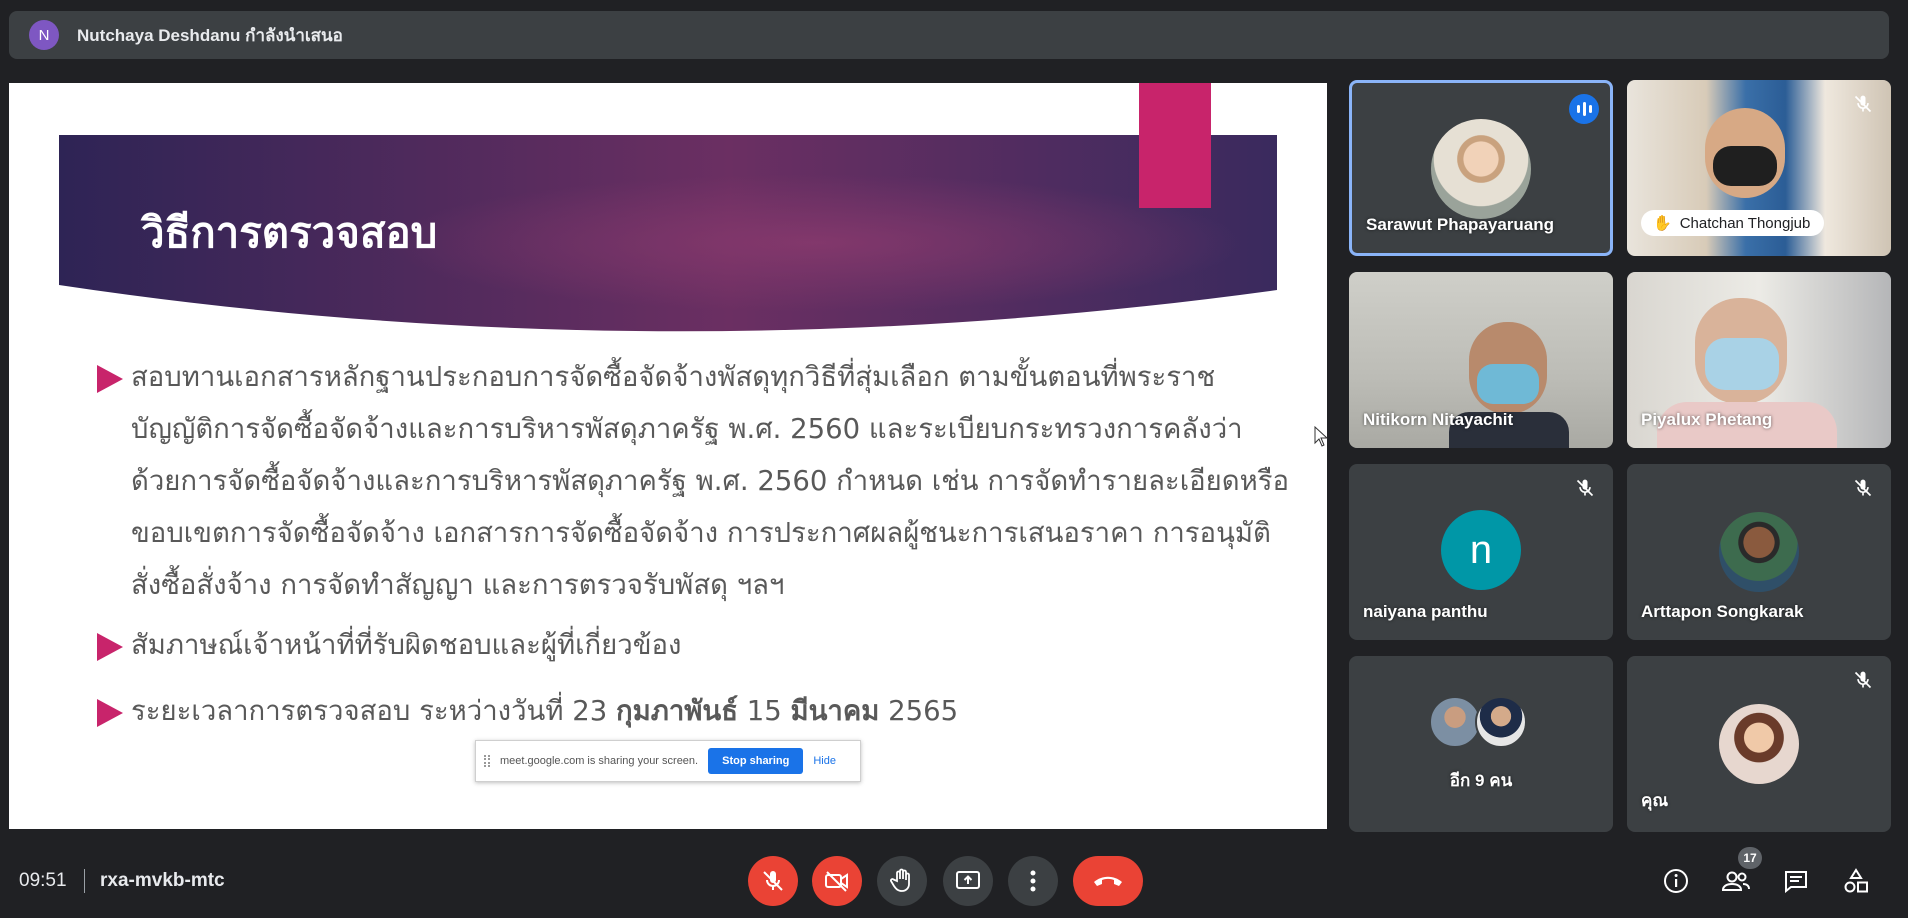  I want to click on participant-name: อีก 9 คน, so click(1481, 780).